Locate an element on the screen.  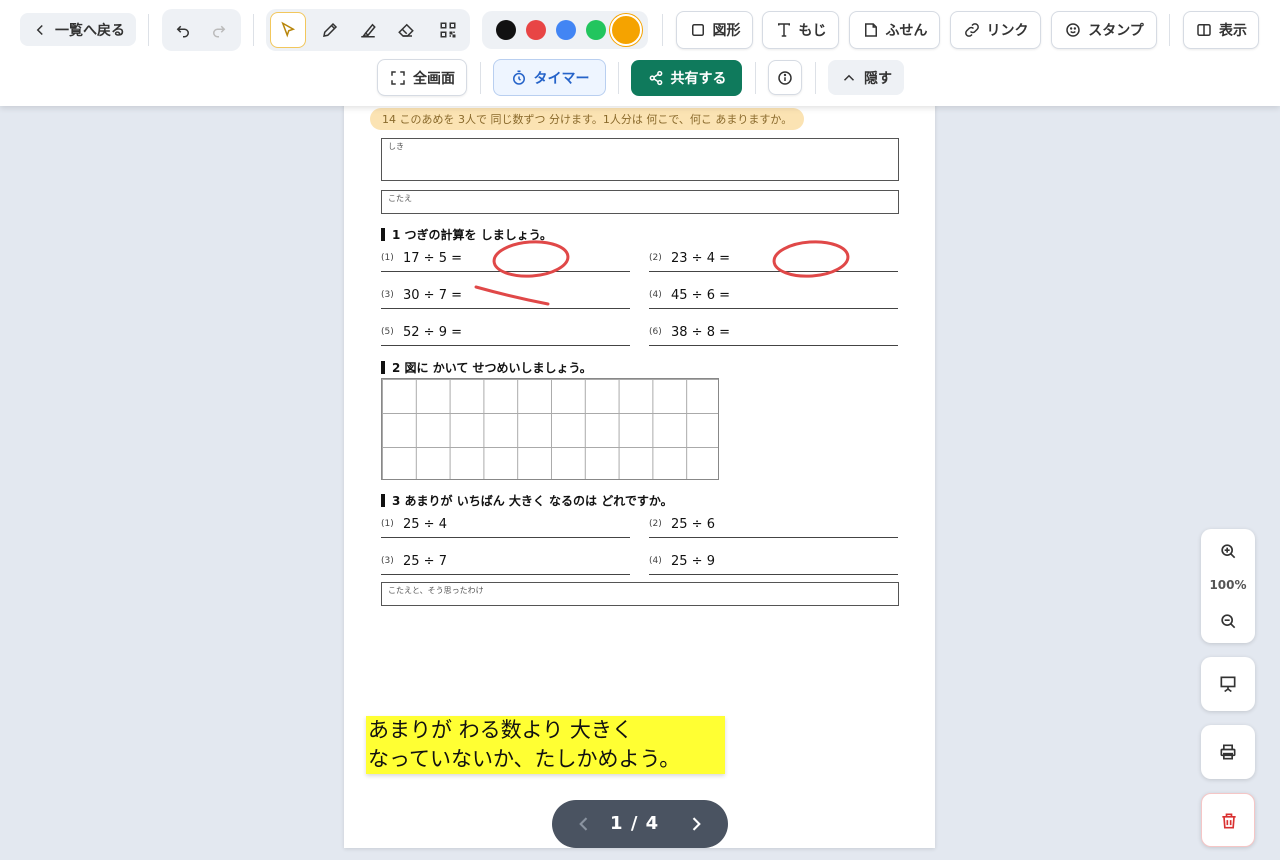
fullscreen-button: 全画面 is located at coordinates (422, 77).